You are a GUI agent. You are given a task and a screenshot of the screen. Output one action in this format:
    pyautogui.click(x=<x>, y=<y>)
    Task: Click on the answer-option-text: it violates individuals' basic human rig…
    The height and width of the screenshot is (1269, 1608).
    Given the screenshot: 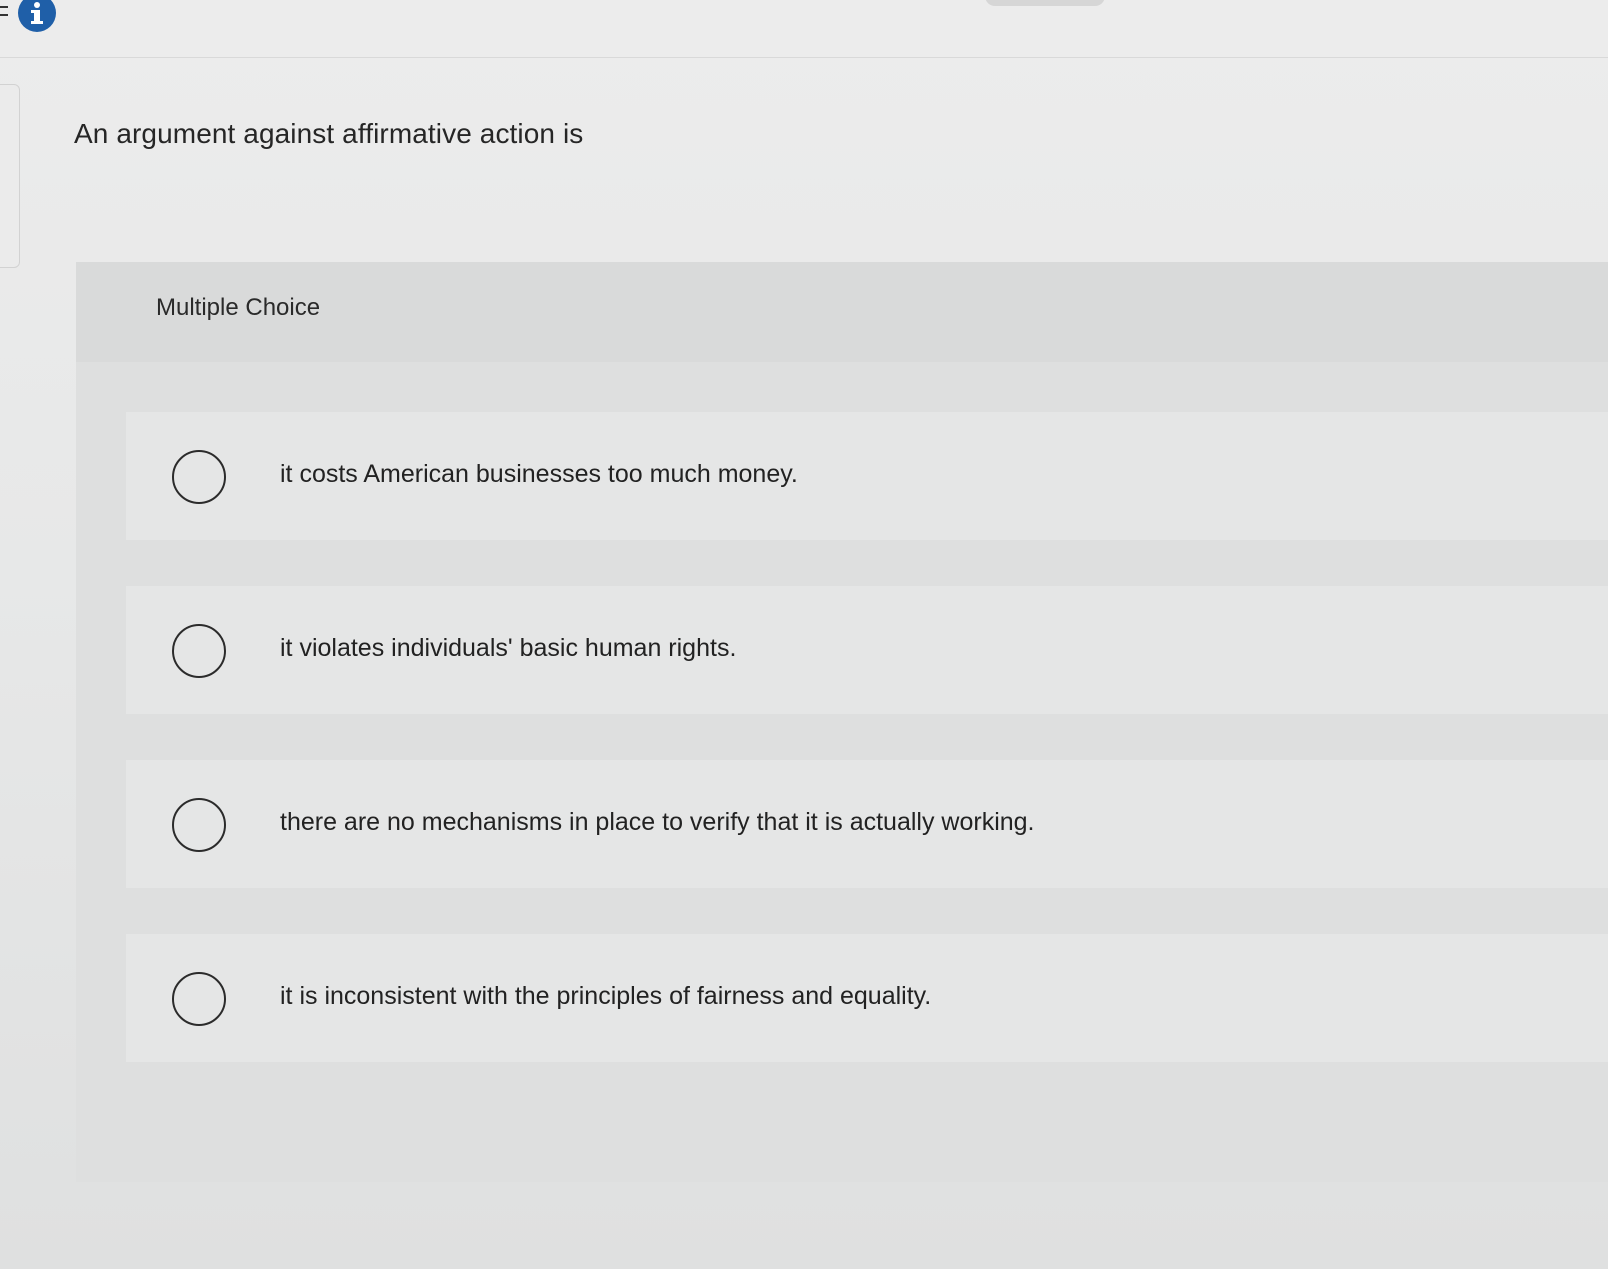 What is the action you would take?
    pyautogui.click(x=508, y=648)
    